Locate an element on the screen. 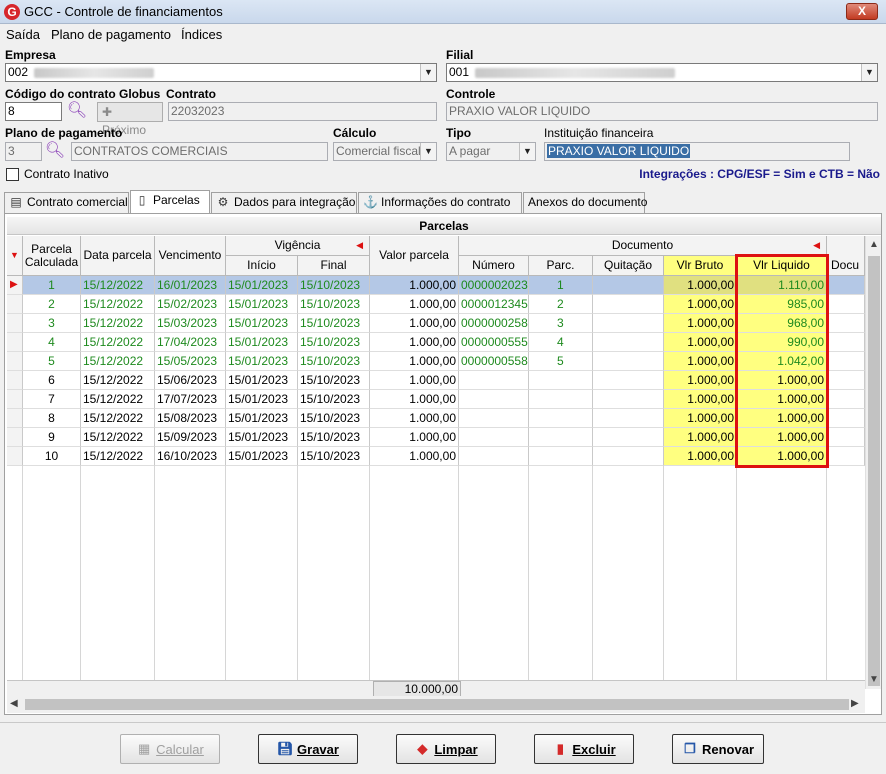 The image size is (886, 774). controle-field: PRAXIO VALOR LIQUIDO is located at coordinates (662, 111).